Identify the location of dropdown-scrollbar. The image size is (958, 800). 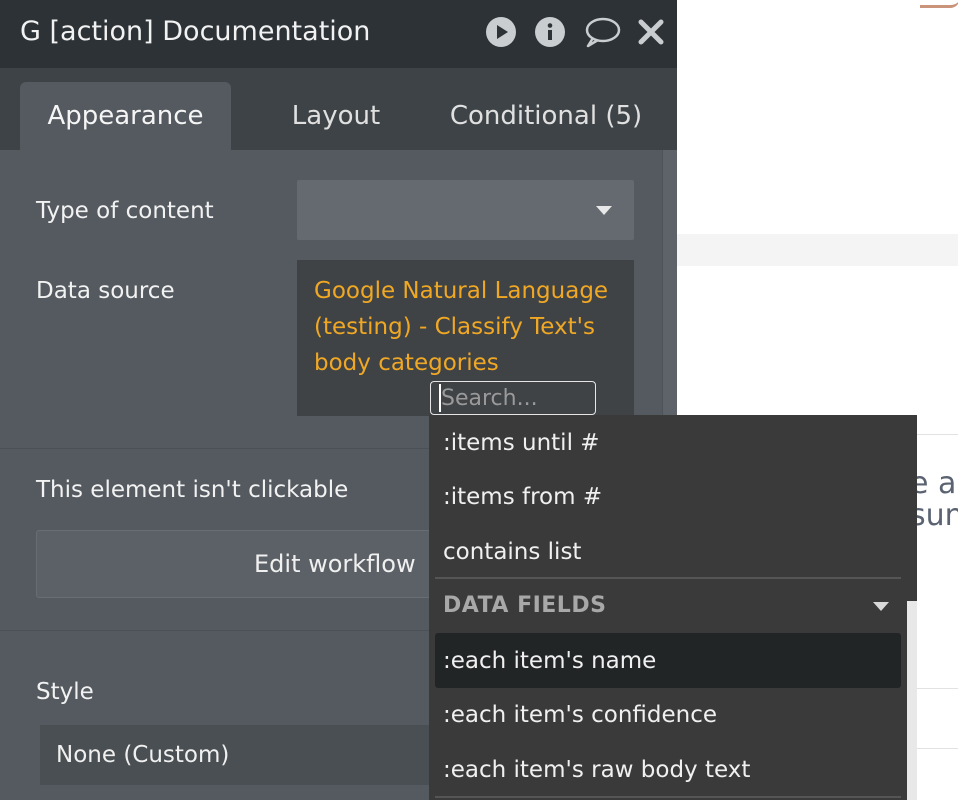
(912, 700).